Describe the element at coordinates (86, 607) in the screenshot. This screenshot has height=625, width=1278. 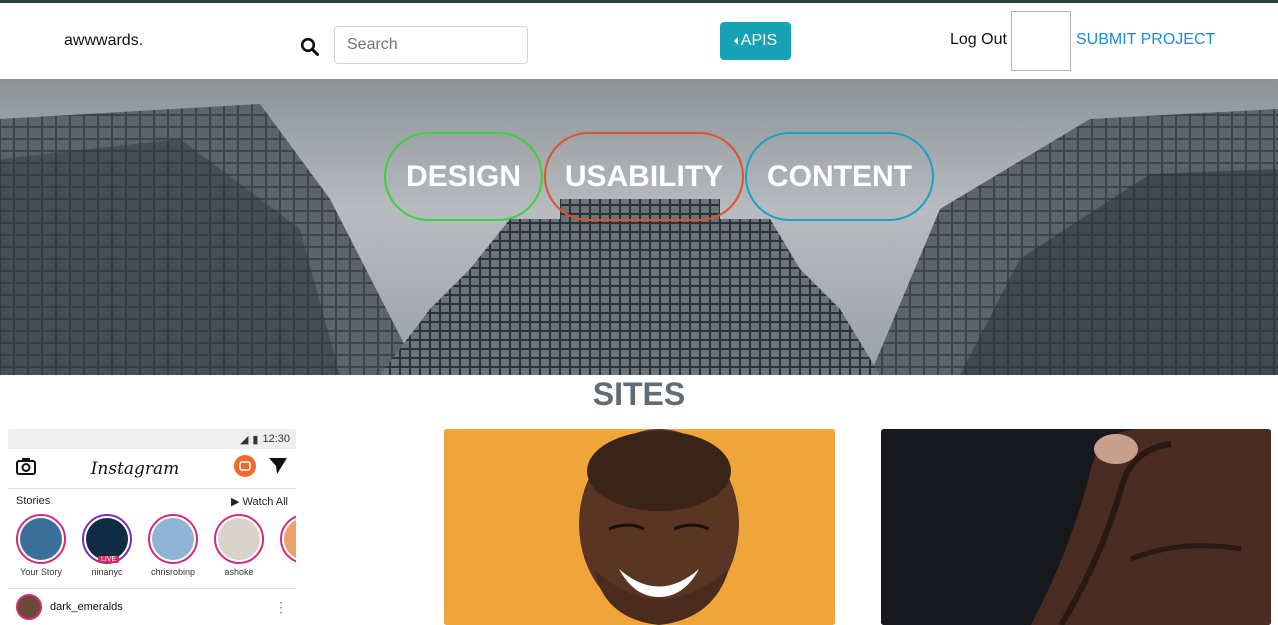
I see `post-username: dark_emeralds` at that location.